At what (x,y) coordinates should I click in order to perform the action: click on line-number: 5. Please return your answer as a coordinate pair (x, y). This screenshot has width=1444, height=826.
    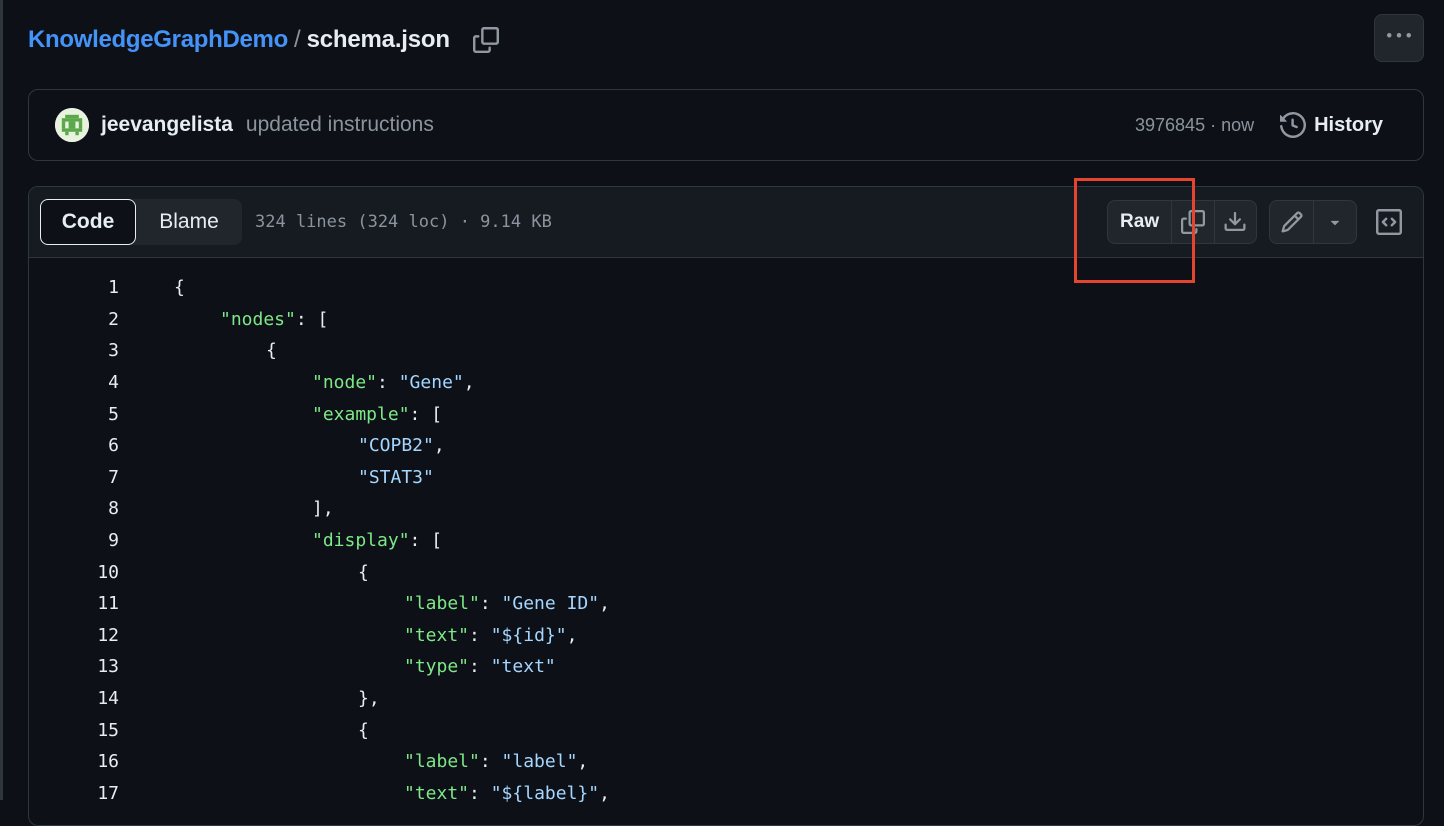
    Looking at the image, I should click on (74, 414).